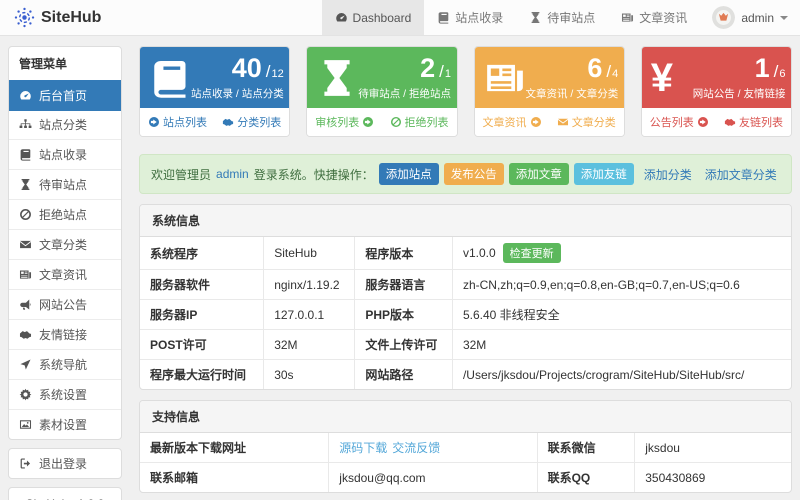  Describe the element at coordinates (716, 122) in the screenshot. I see `stat-card-footer: 公告列表 友链列表` at that location.